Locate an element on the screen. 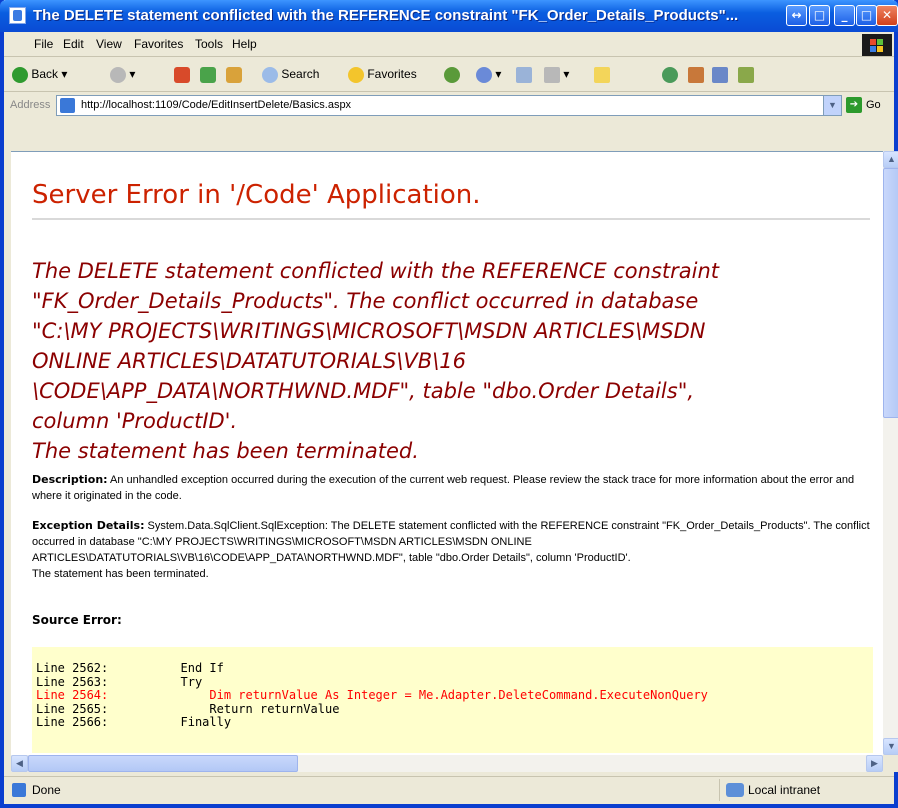 The image size is (898, 808). menu-edit: Edit is located at coordinates (73, 44).